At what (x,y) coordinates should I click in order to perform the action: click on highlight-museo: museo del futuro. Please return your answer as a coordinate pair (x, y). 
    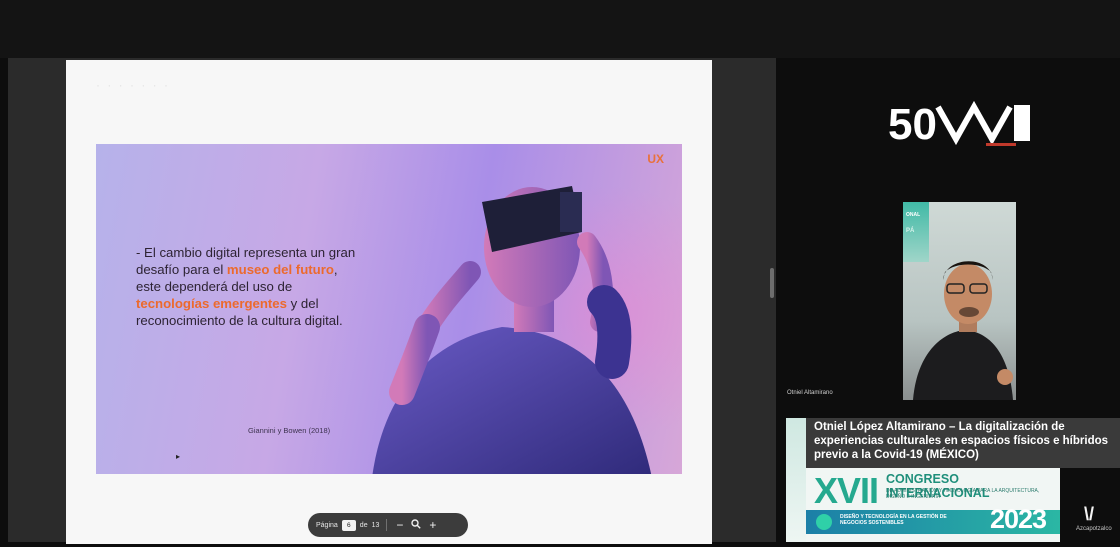
    Looking at the image, I should click on (280, 269).